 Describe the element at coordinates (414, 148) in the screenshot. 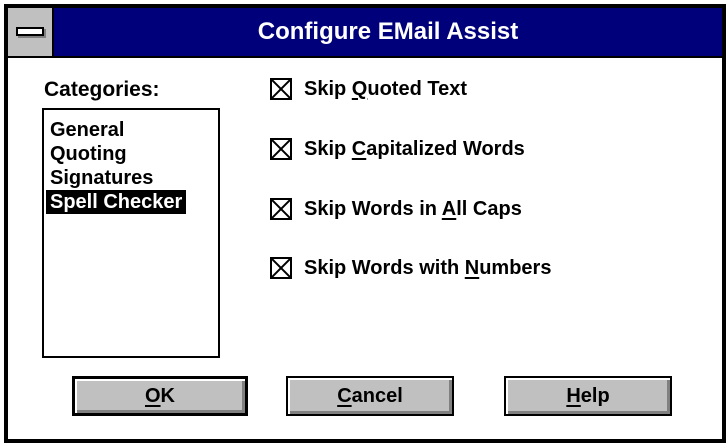

I see `option-label: Skip Capitalized Words` at that location.